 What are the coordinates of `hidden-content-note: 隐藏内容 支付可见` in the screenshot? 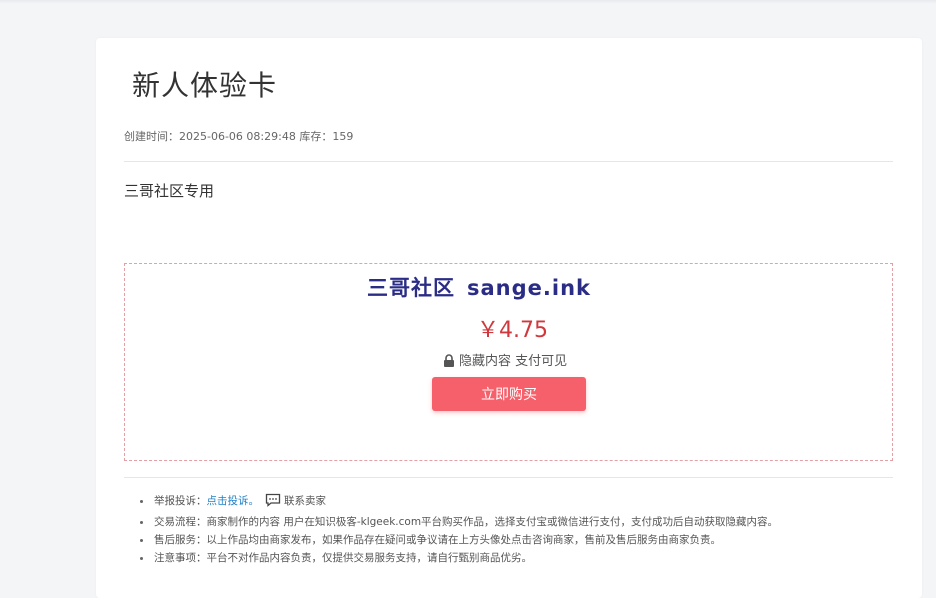 It's located at (505, 360).